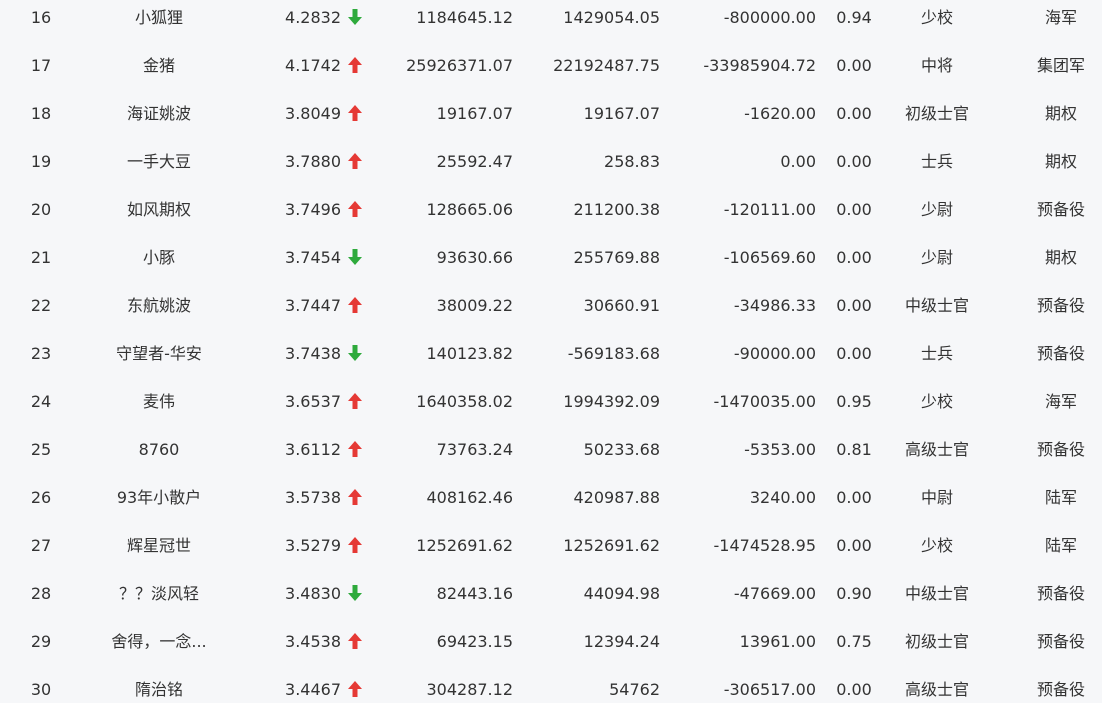 The width and height of the screenshot is (1102, 703). I want to click on value3-cell: -1620.00, so click(780, 113).